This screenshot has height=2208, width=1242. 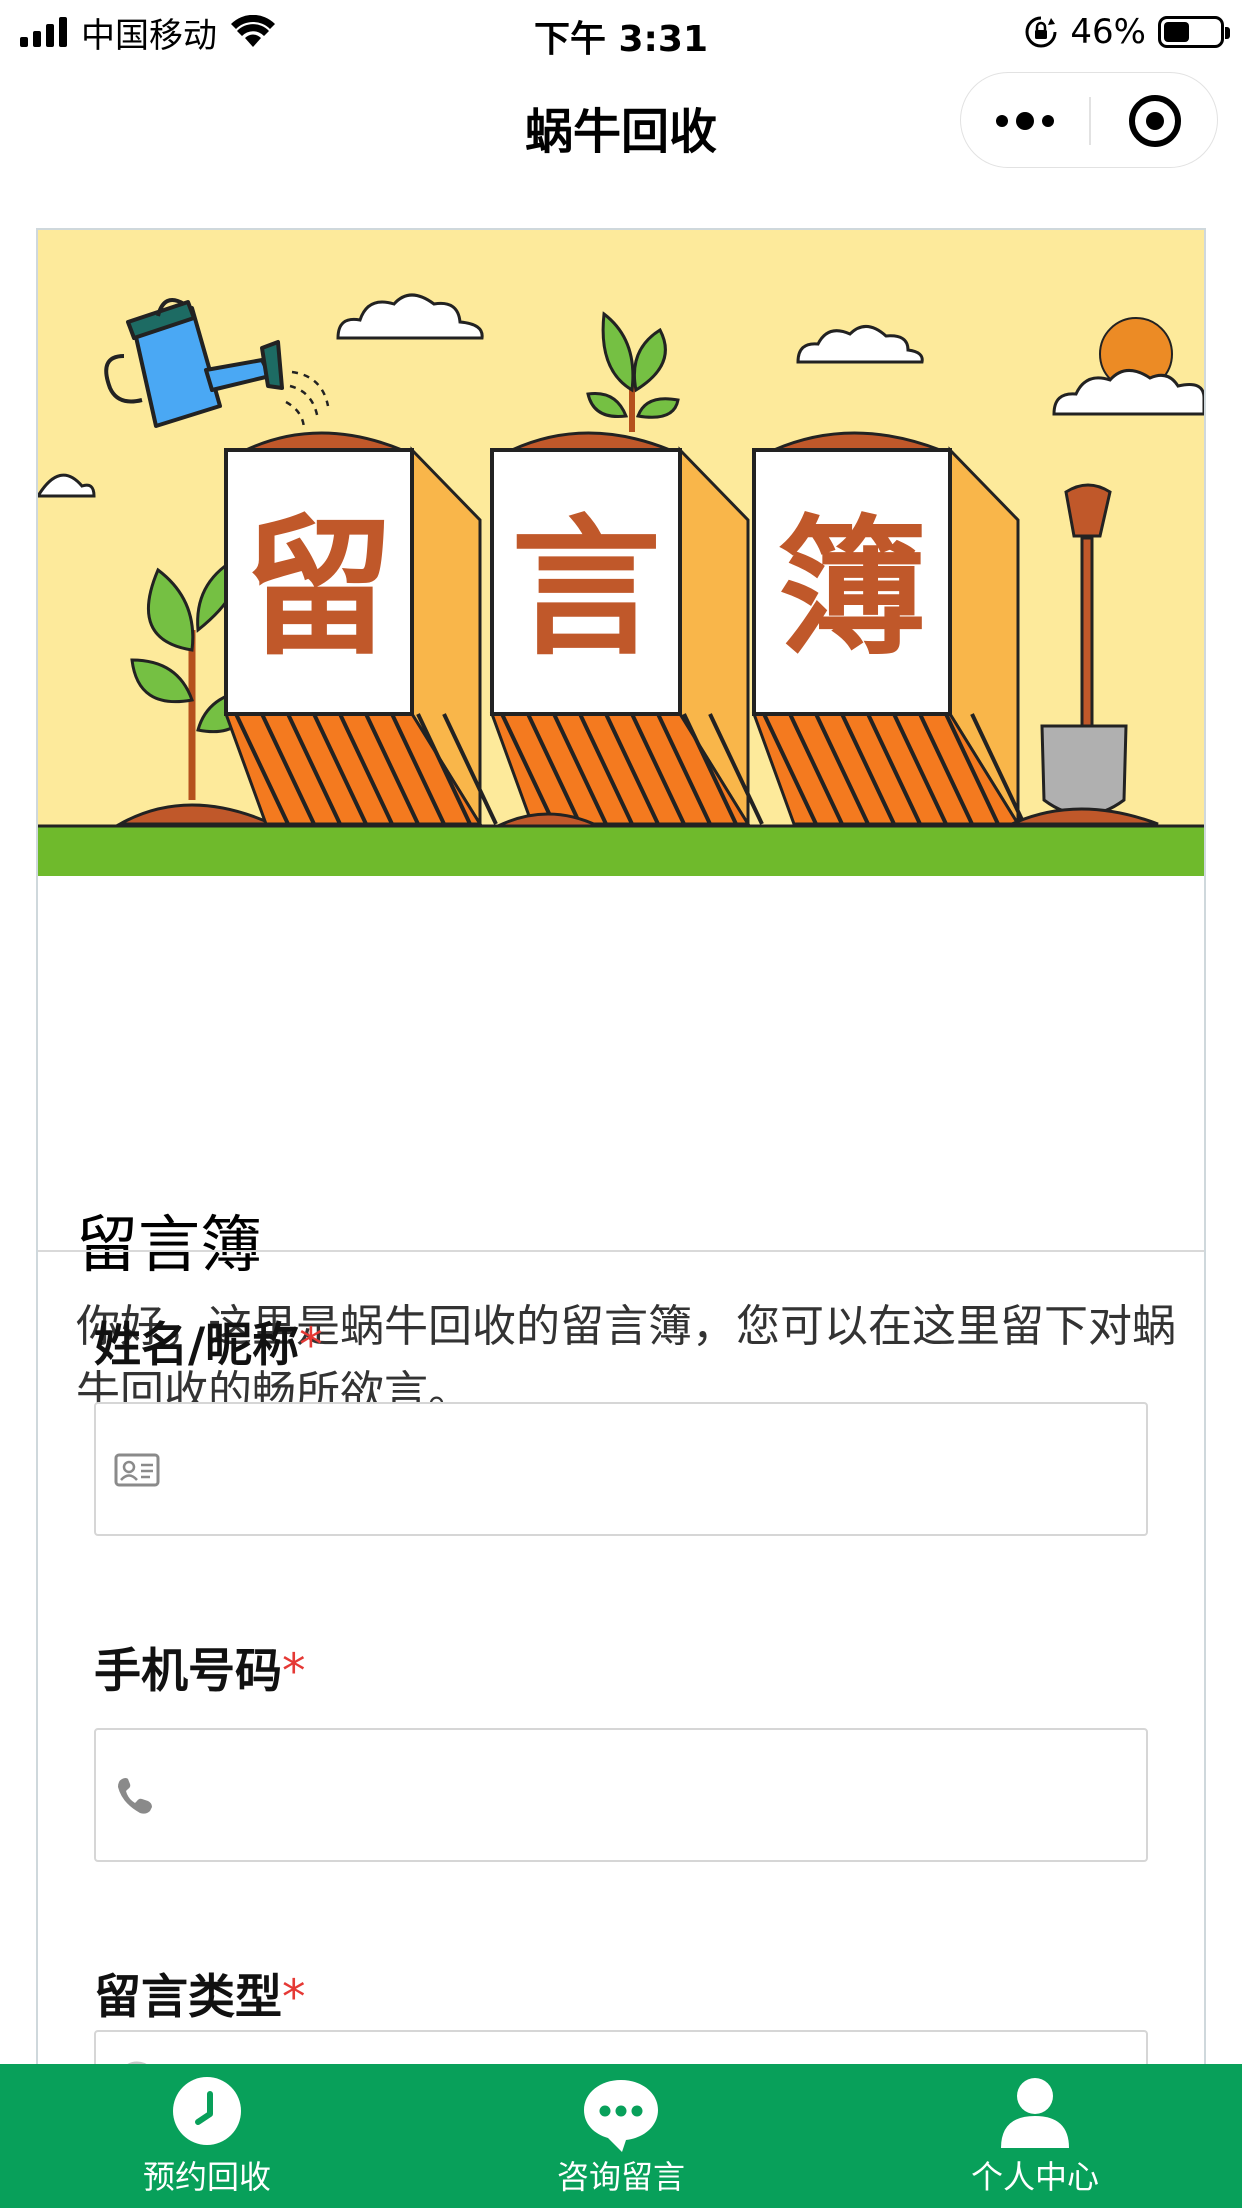 What do you see at coordinates (206, 2177) in the screenshot?
I see `tab-label: 预约回收` at bounding box center [206, 2177].